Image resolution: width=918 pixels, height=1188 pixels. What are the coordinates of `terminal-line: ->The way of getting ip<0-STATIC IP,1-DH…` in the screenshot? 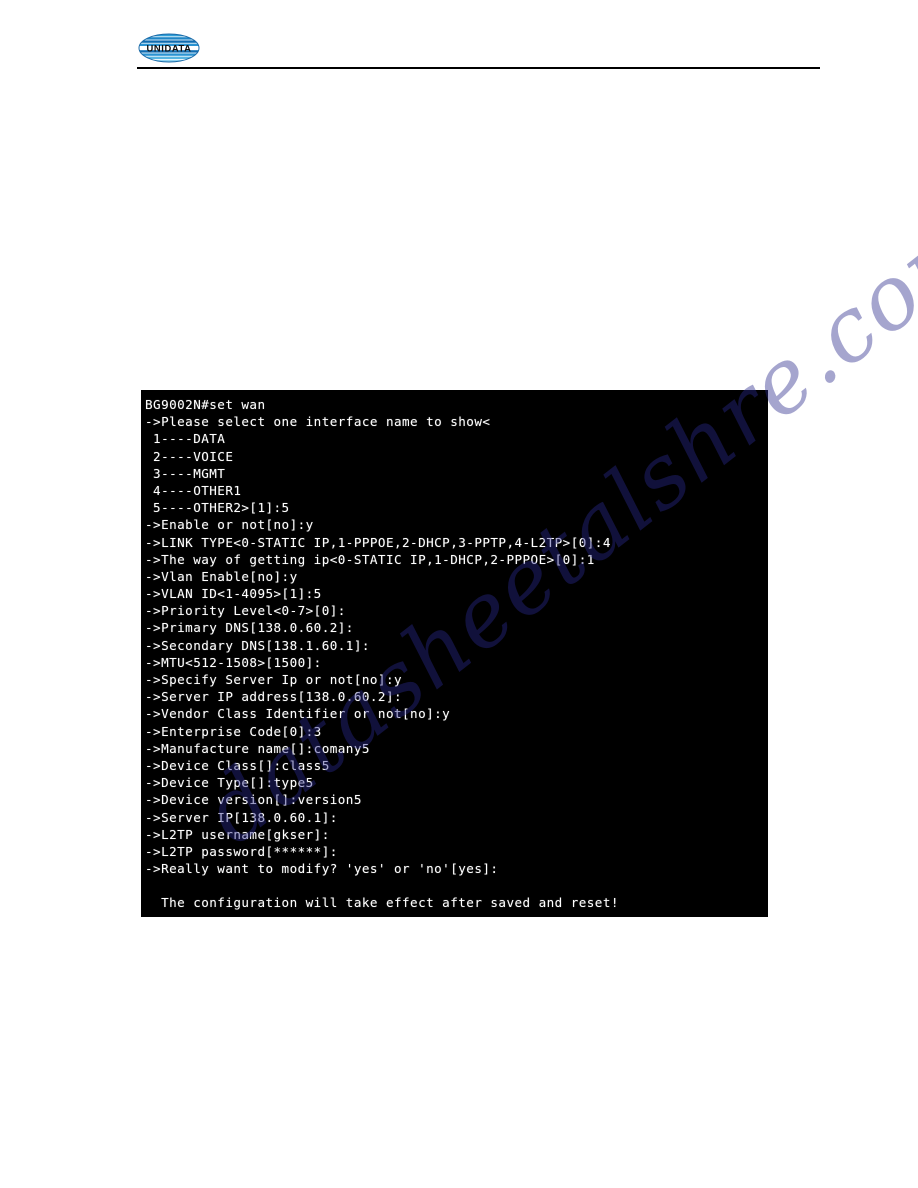 It's located at (370, 559).